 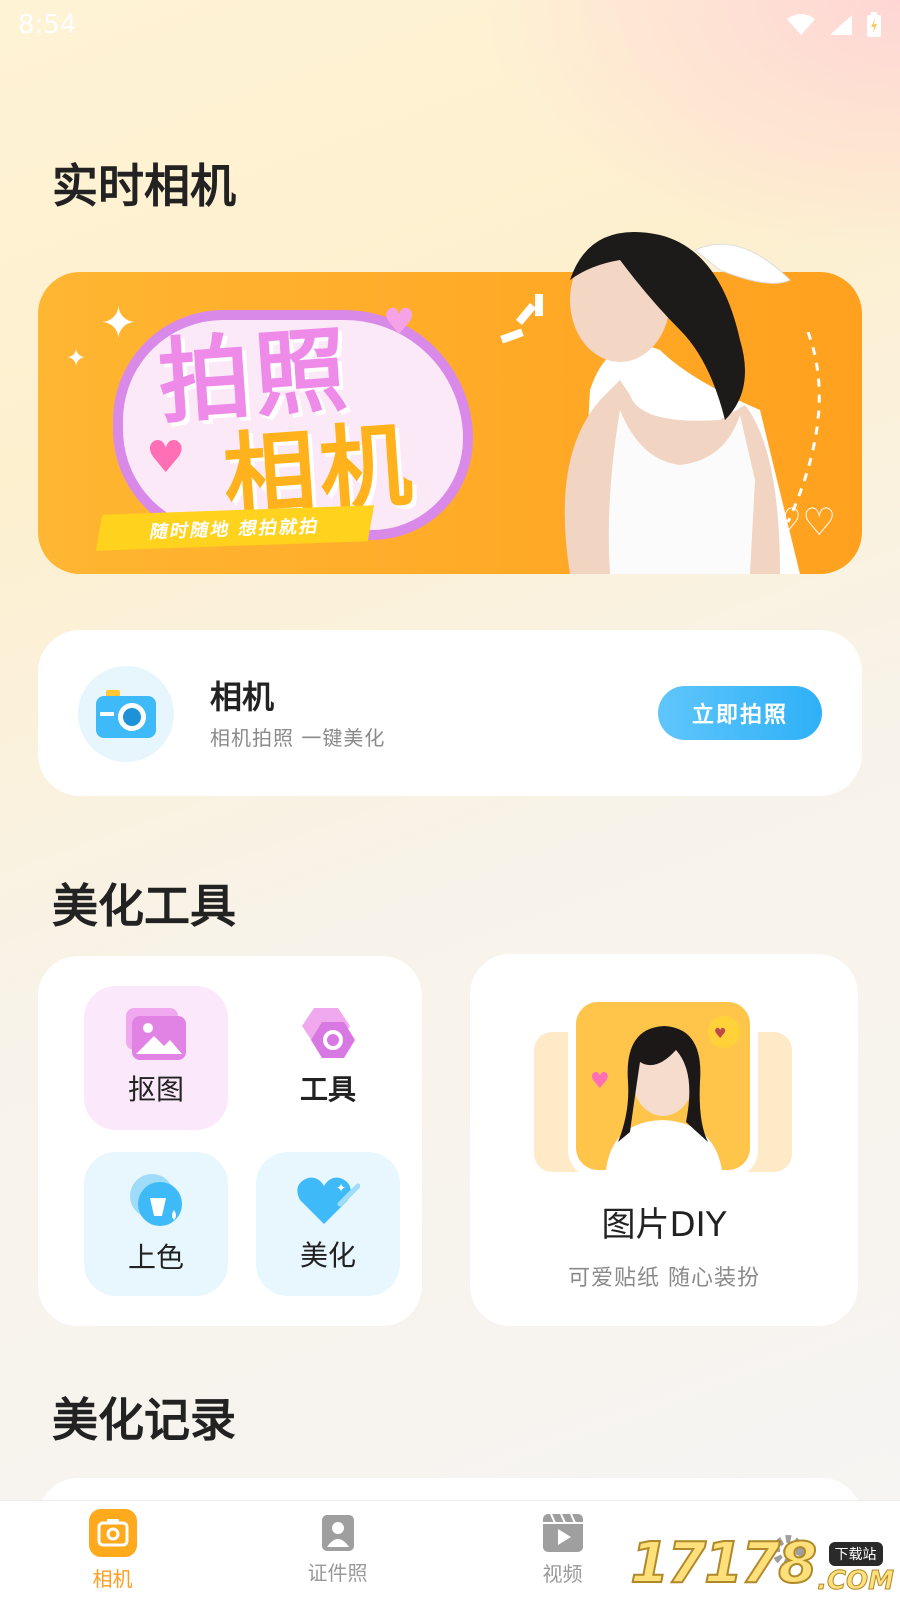 I want to click on camera-card-title: 相机, so click(x=242, y=697).